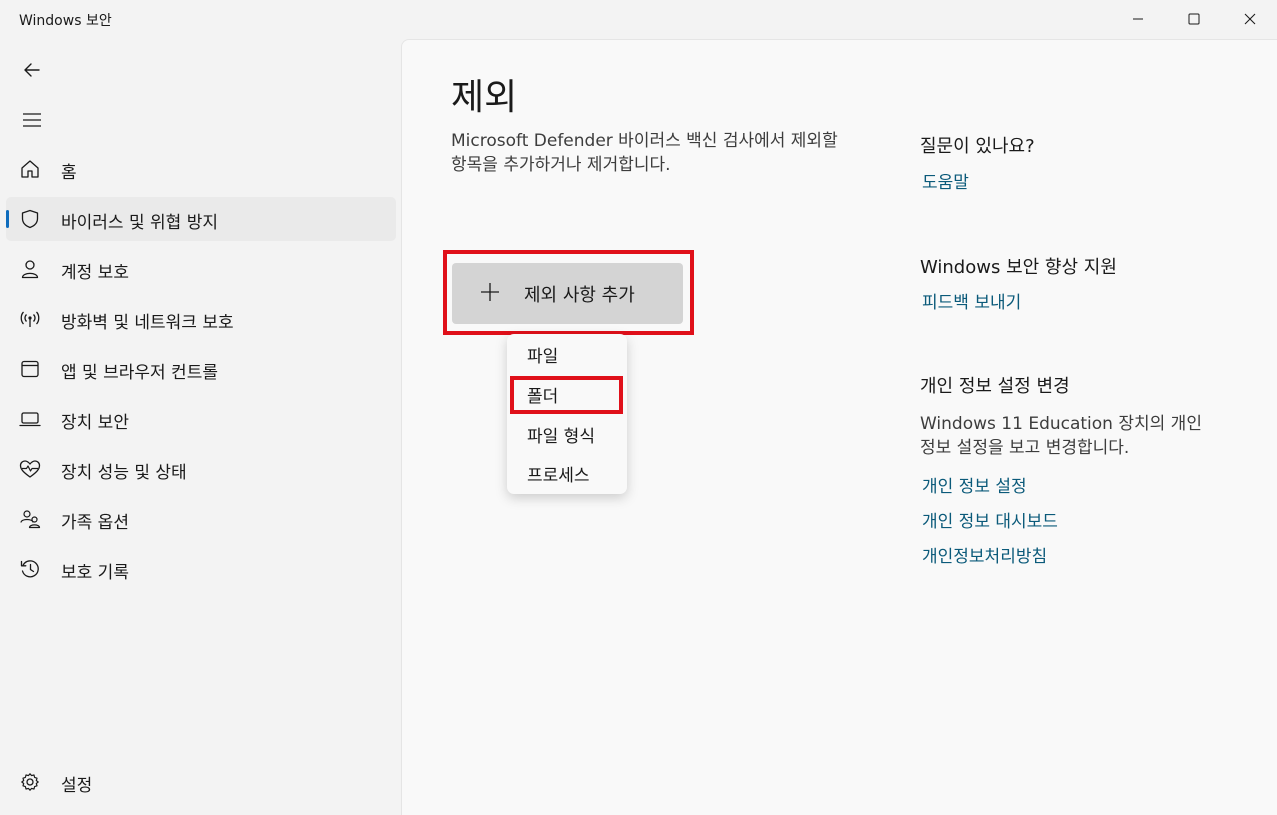  Describe the element at coordinates (561, 434) in the screenshot. I see `menu-item-file-type: 파일 형식` at that location.